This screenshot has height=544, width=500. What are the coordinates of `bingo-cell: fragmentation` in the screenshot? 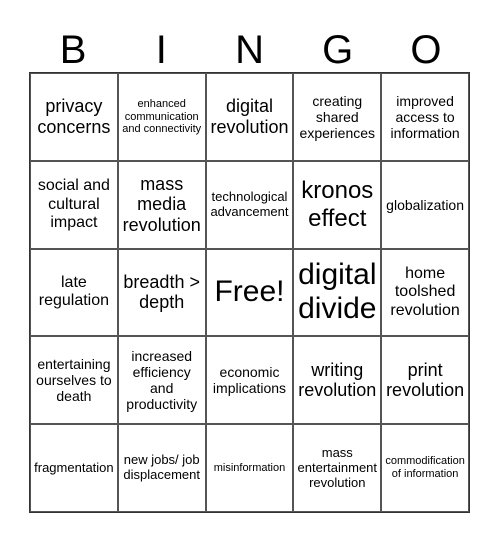 It's located at (74, 468).